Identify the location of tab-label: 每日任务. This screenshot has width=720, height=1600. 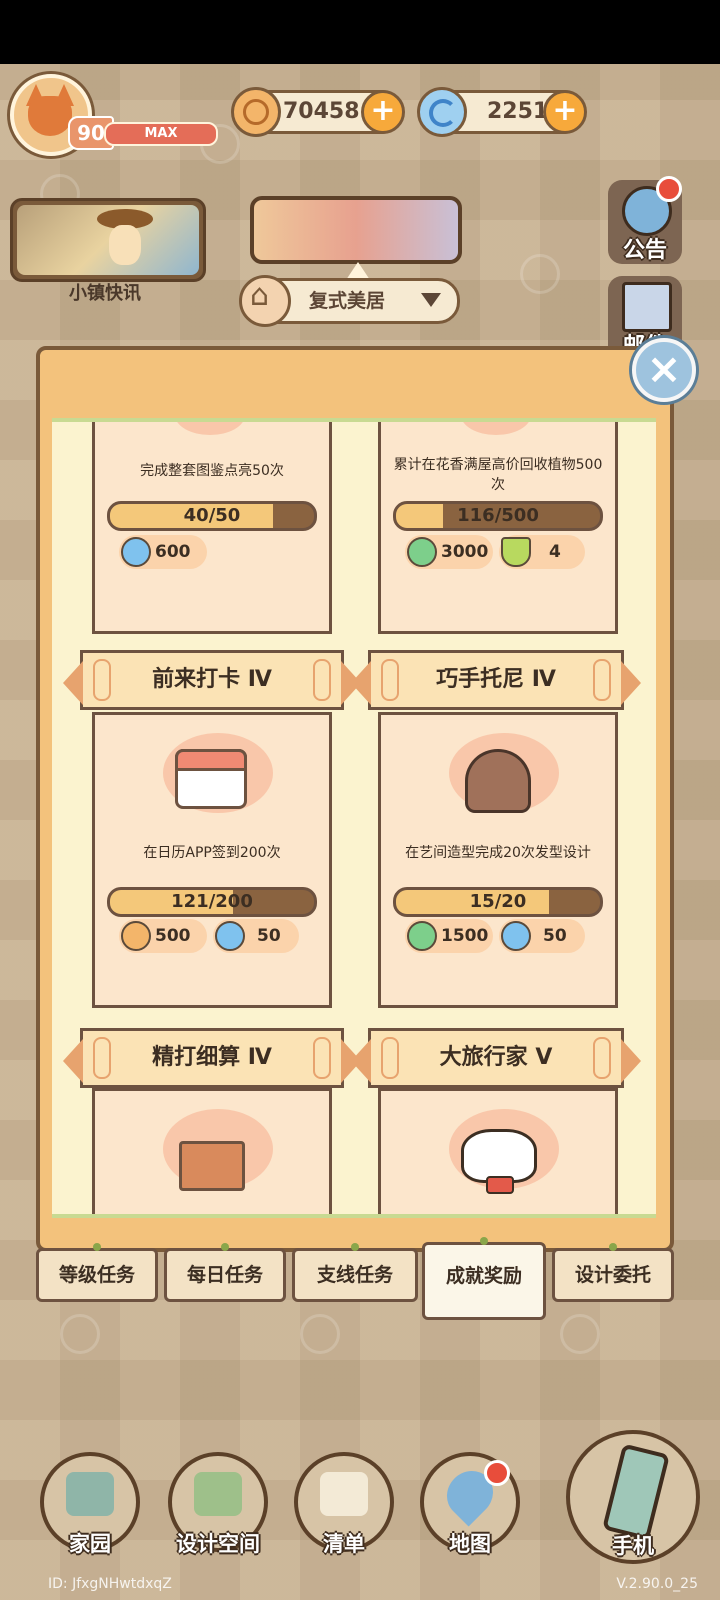
(224, 1275).